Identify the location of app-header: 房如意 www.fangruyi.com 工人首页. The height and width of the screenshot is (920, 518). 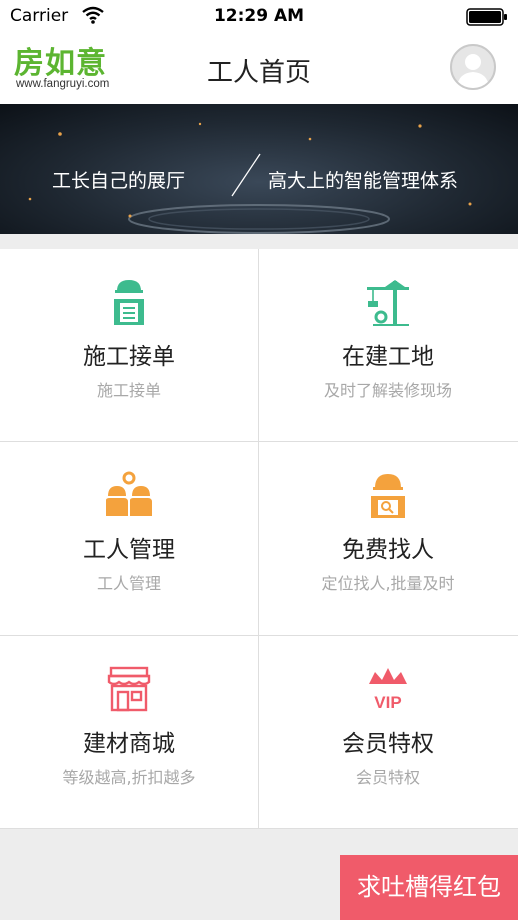
(259, 68).